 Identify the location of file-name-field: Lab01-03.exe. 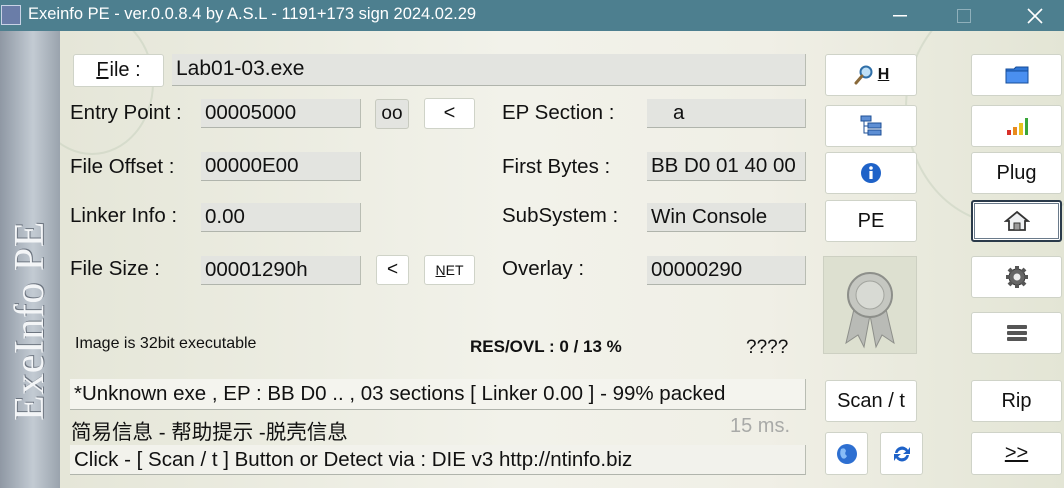
(489, 70).